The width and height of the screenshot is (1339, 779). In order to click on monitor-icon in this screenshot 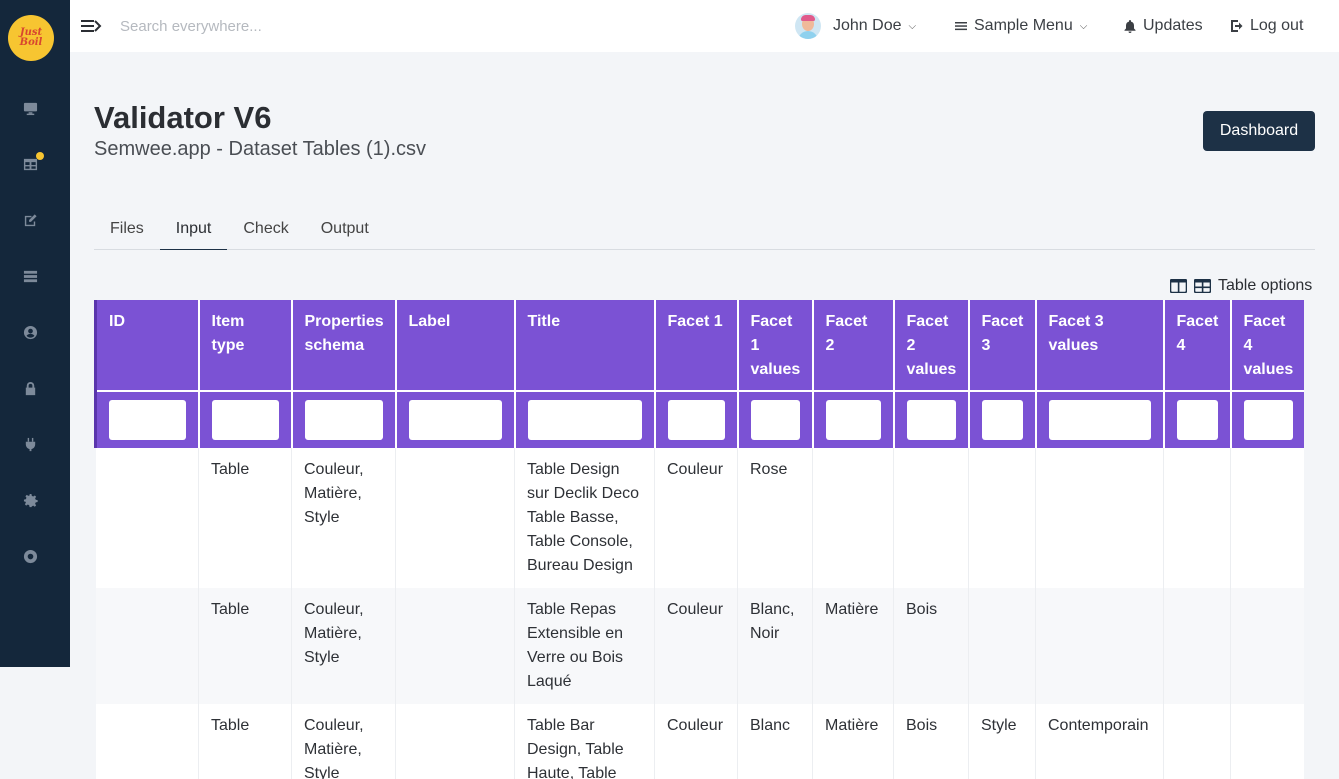, I will do `click(30, 108)`.